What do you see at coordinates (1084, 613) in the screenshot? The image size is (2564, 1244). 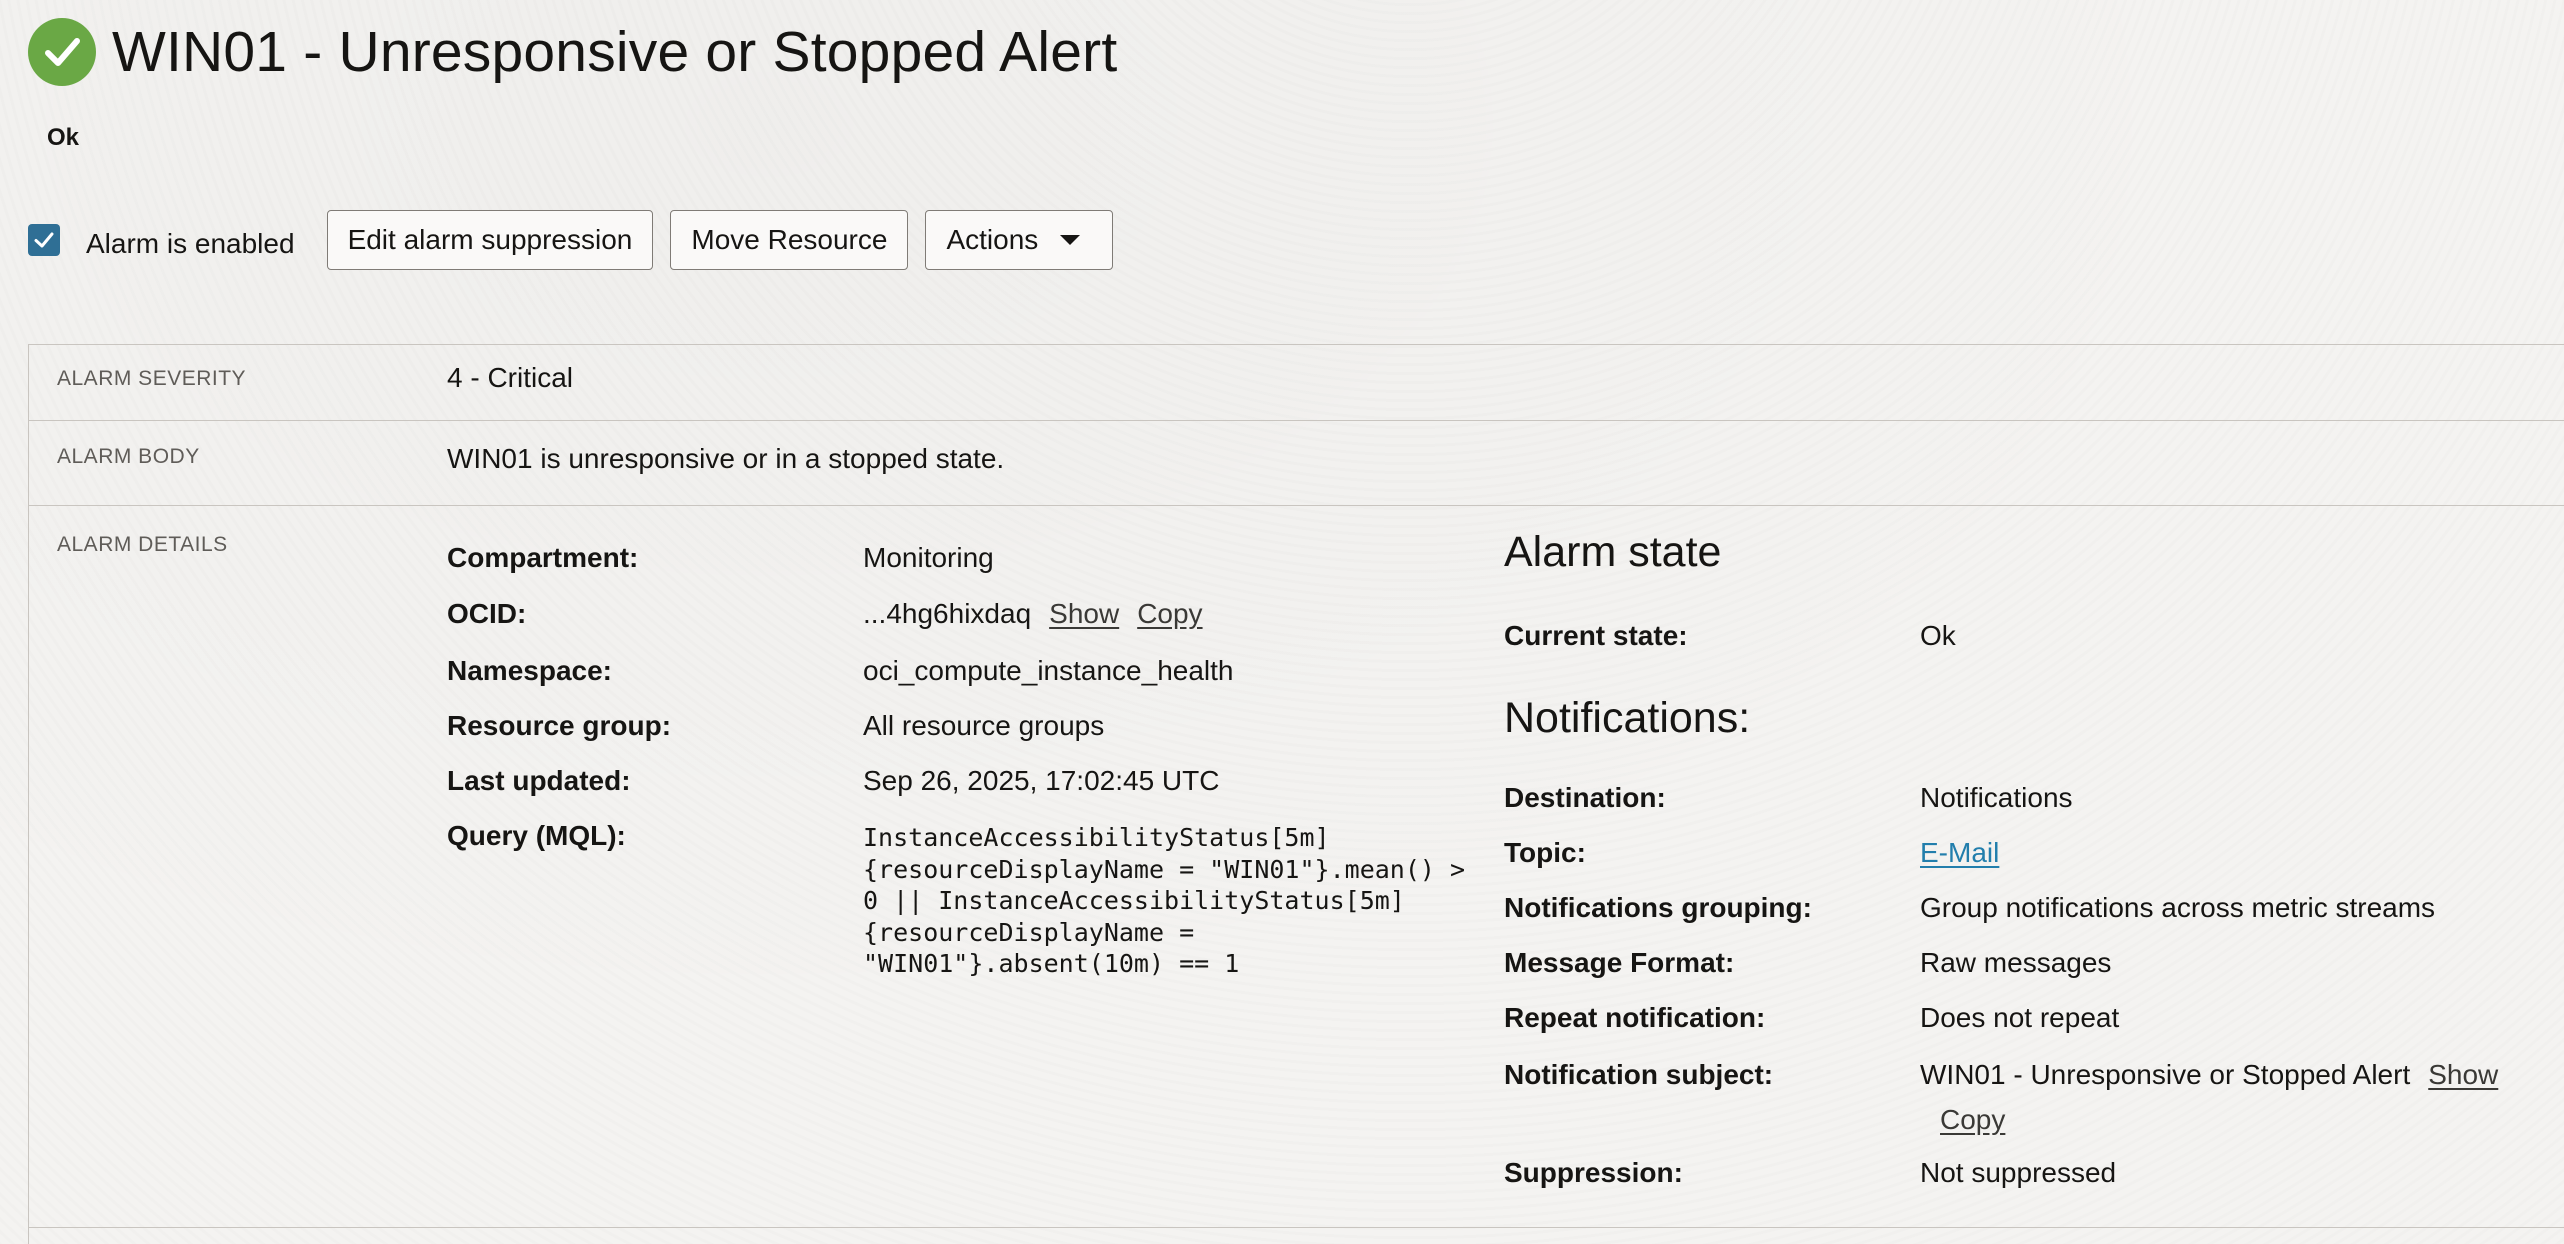 I see `ocid-show-link: Show` at bounding box center [1084, 613].